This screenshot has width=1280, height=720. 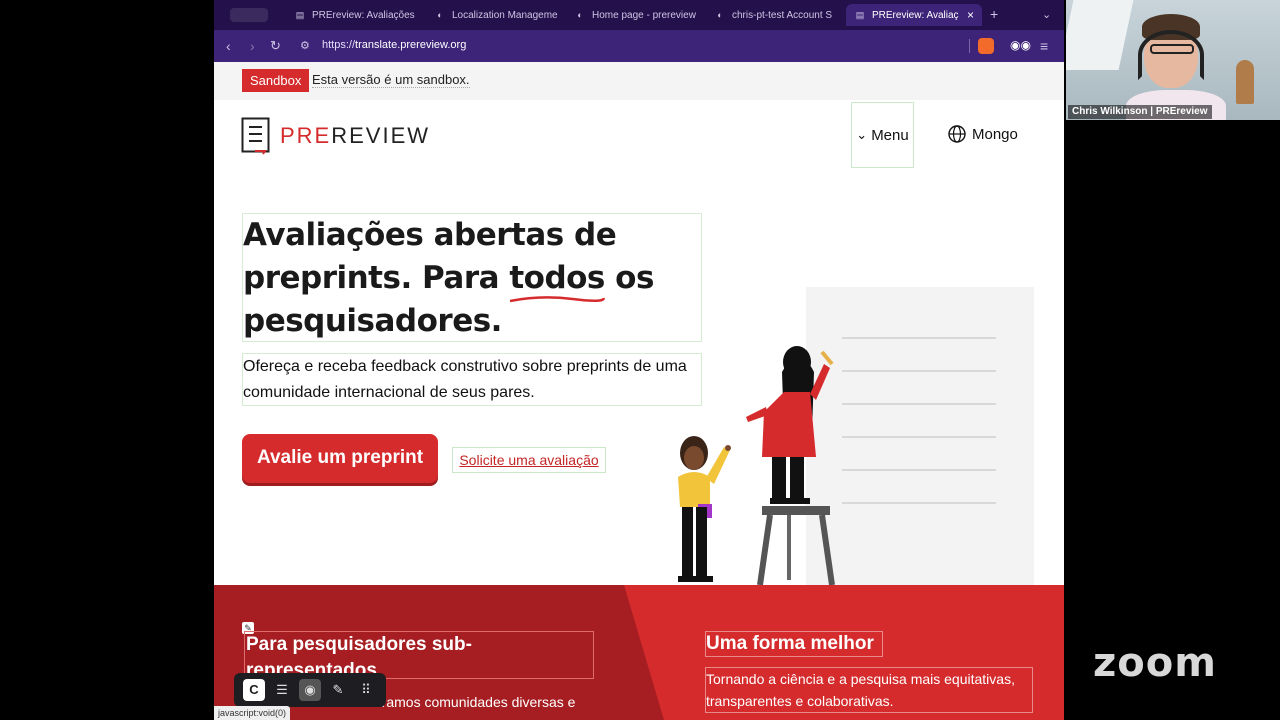 I want to click on underrepresented-title: Para pesquisadores sub-representados, so click(x=419, y=656).